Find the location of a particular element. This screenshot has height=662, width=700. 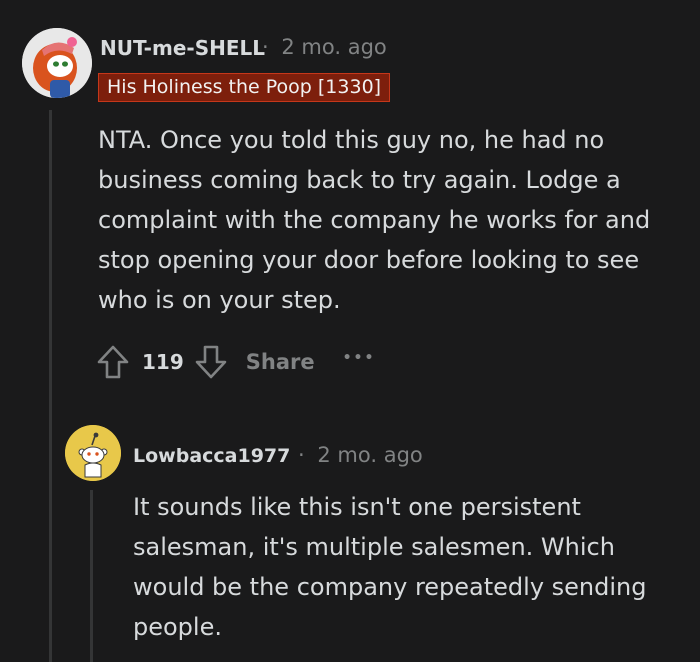

comment-author: Lowbacca1977 is located at coordinates (211, 456).